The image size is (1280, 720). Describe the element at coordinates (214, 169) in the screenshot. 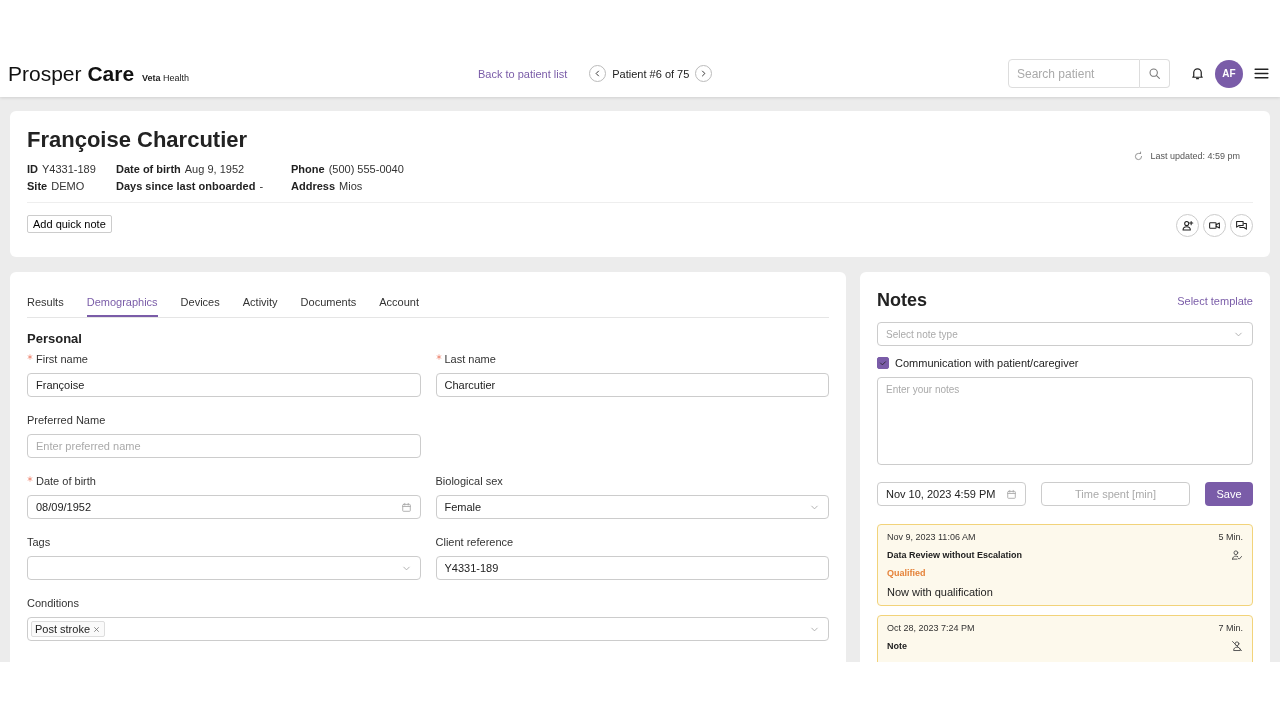

I see `info-value: Aug 9, 1952` at that location.